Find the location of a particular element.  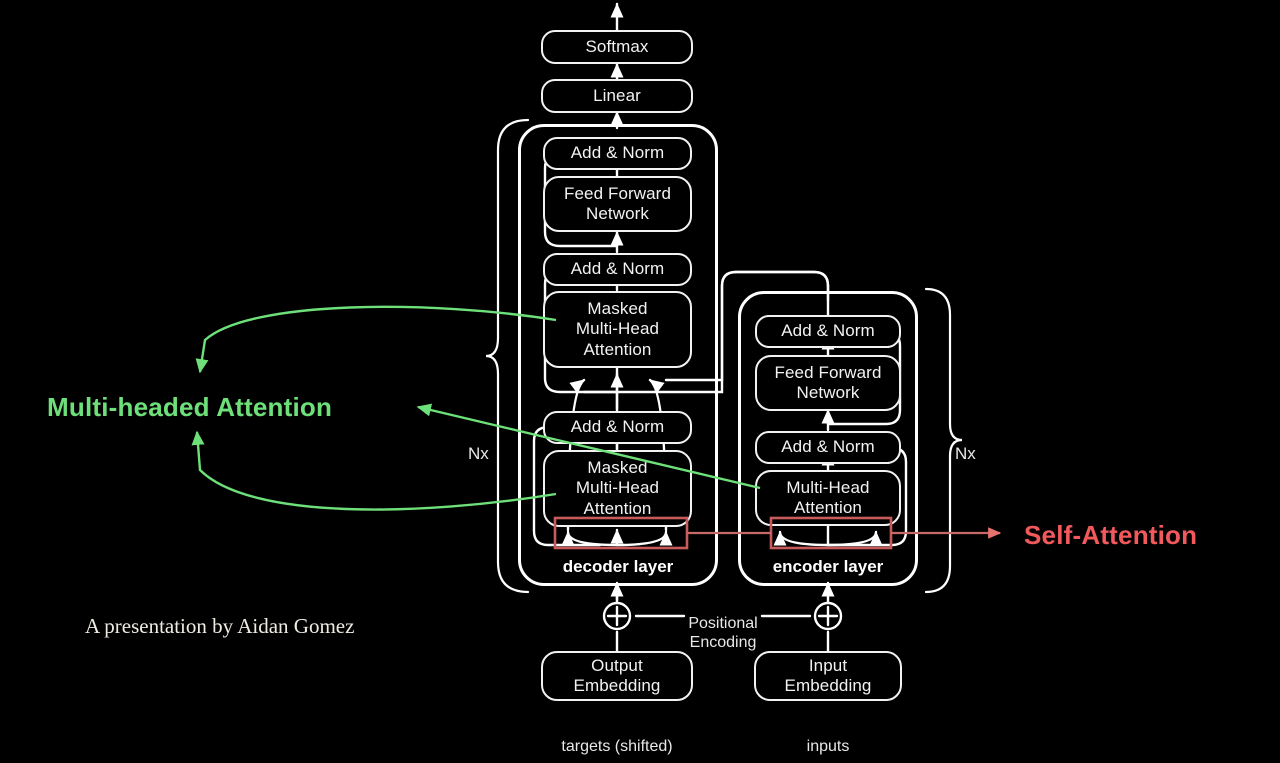

green-pointer-self-attention-decoder is located at coordinates (374, 470).